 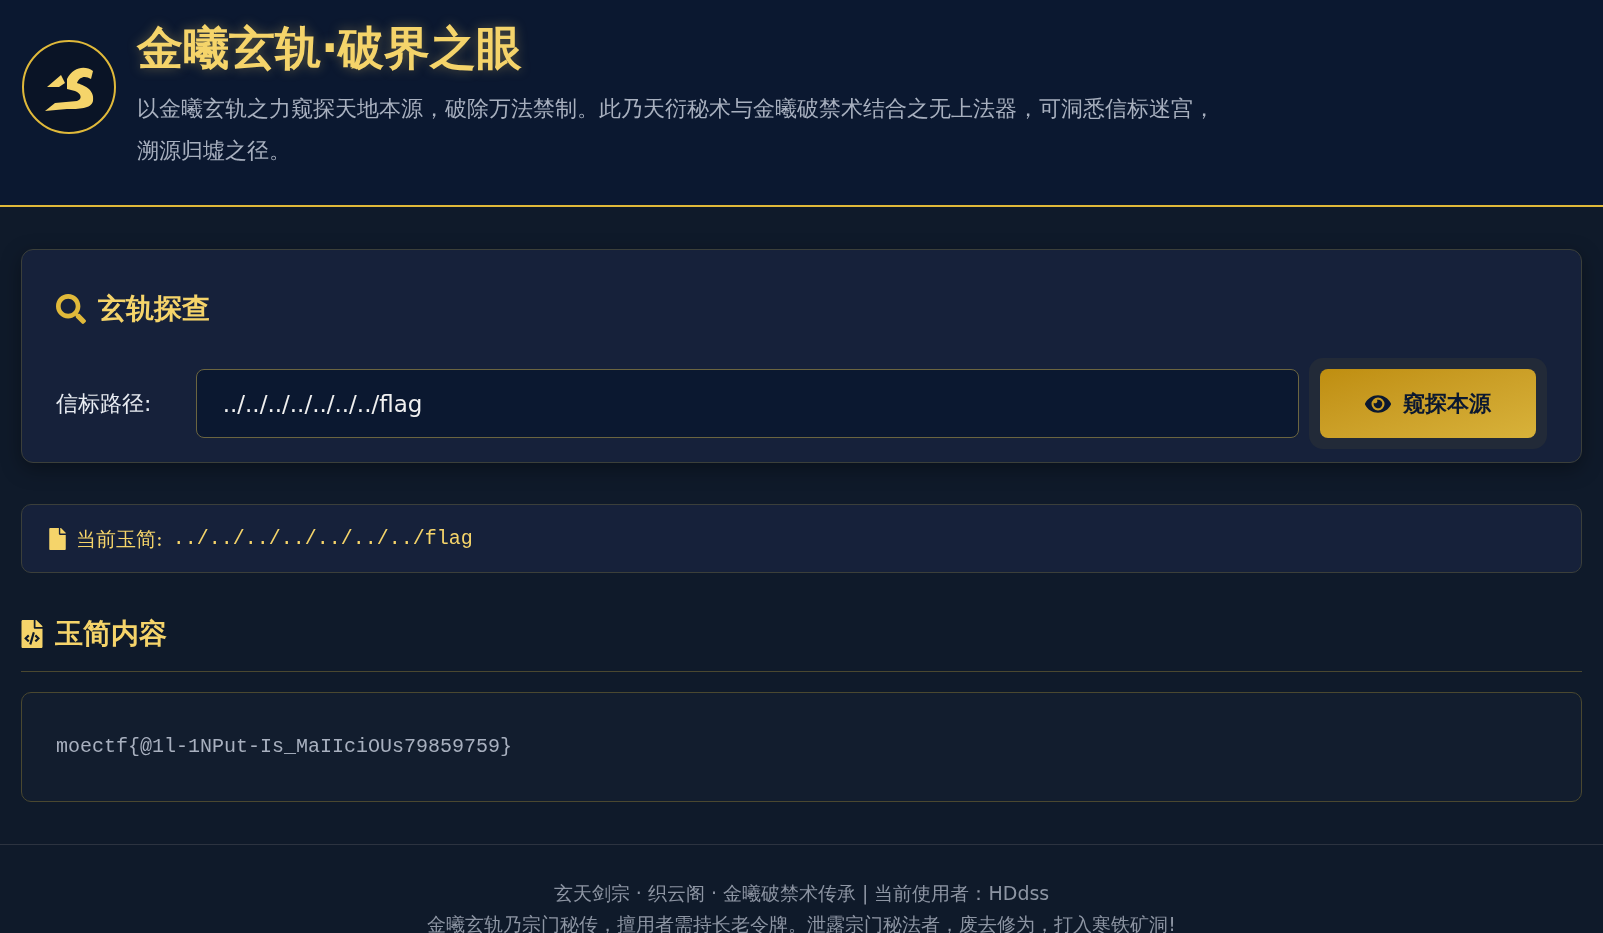 What do you see at coordinates (801, 893) in the screenshot?
I see `footer-text: 玄天剑宗 · 织云阁 · 金曦破禁术传承 | 当前使用者：HDdss` at bounding box center [801, 893].